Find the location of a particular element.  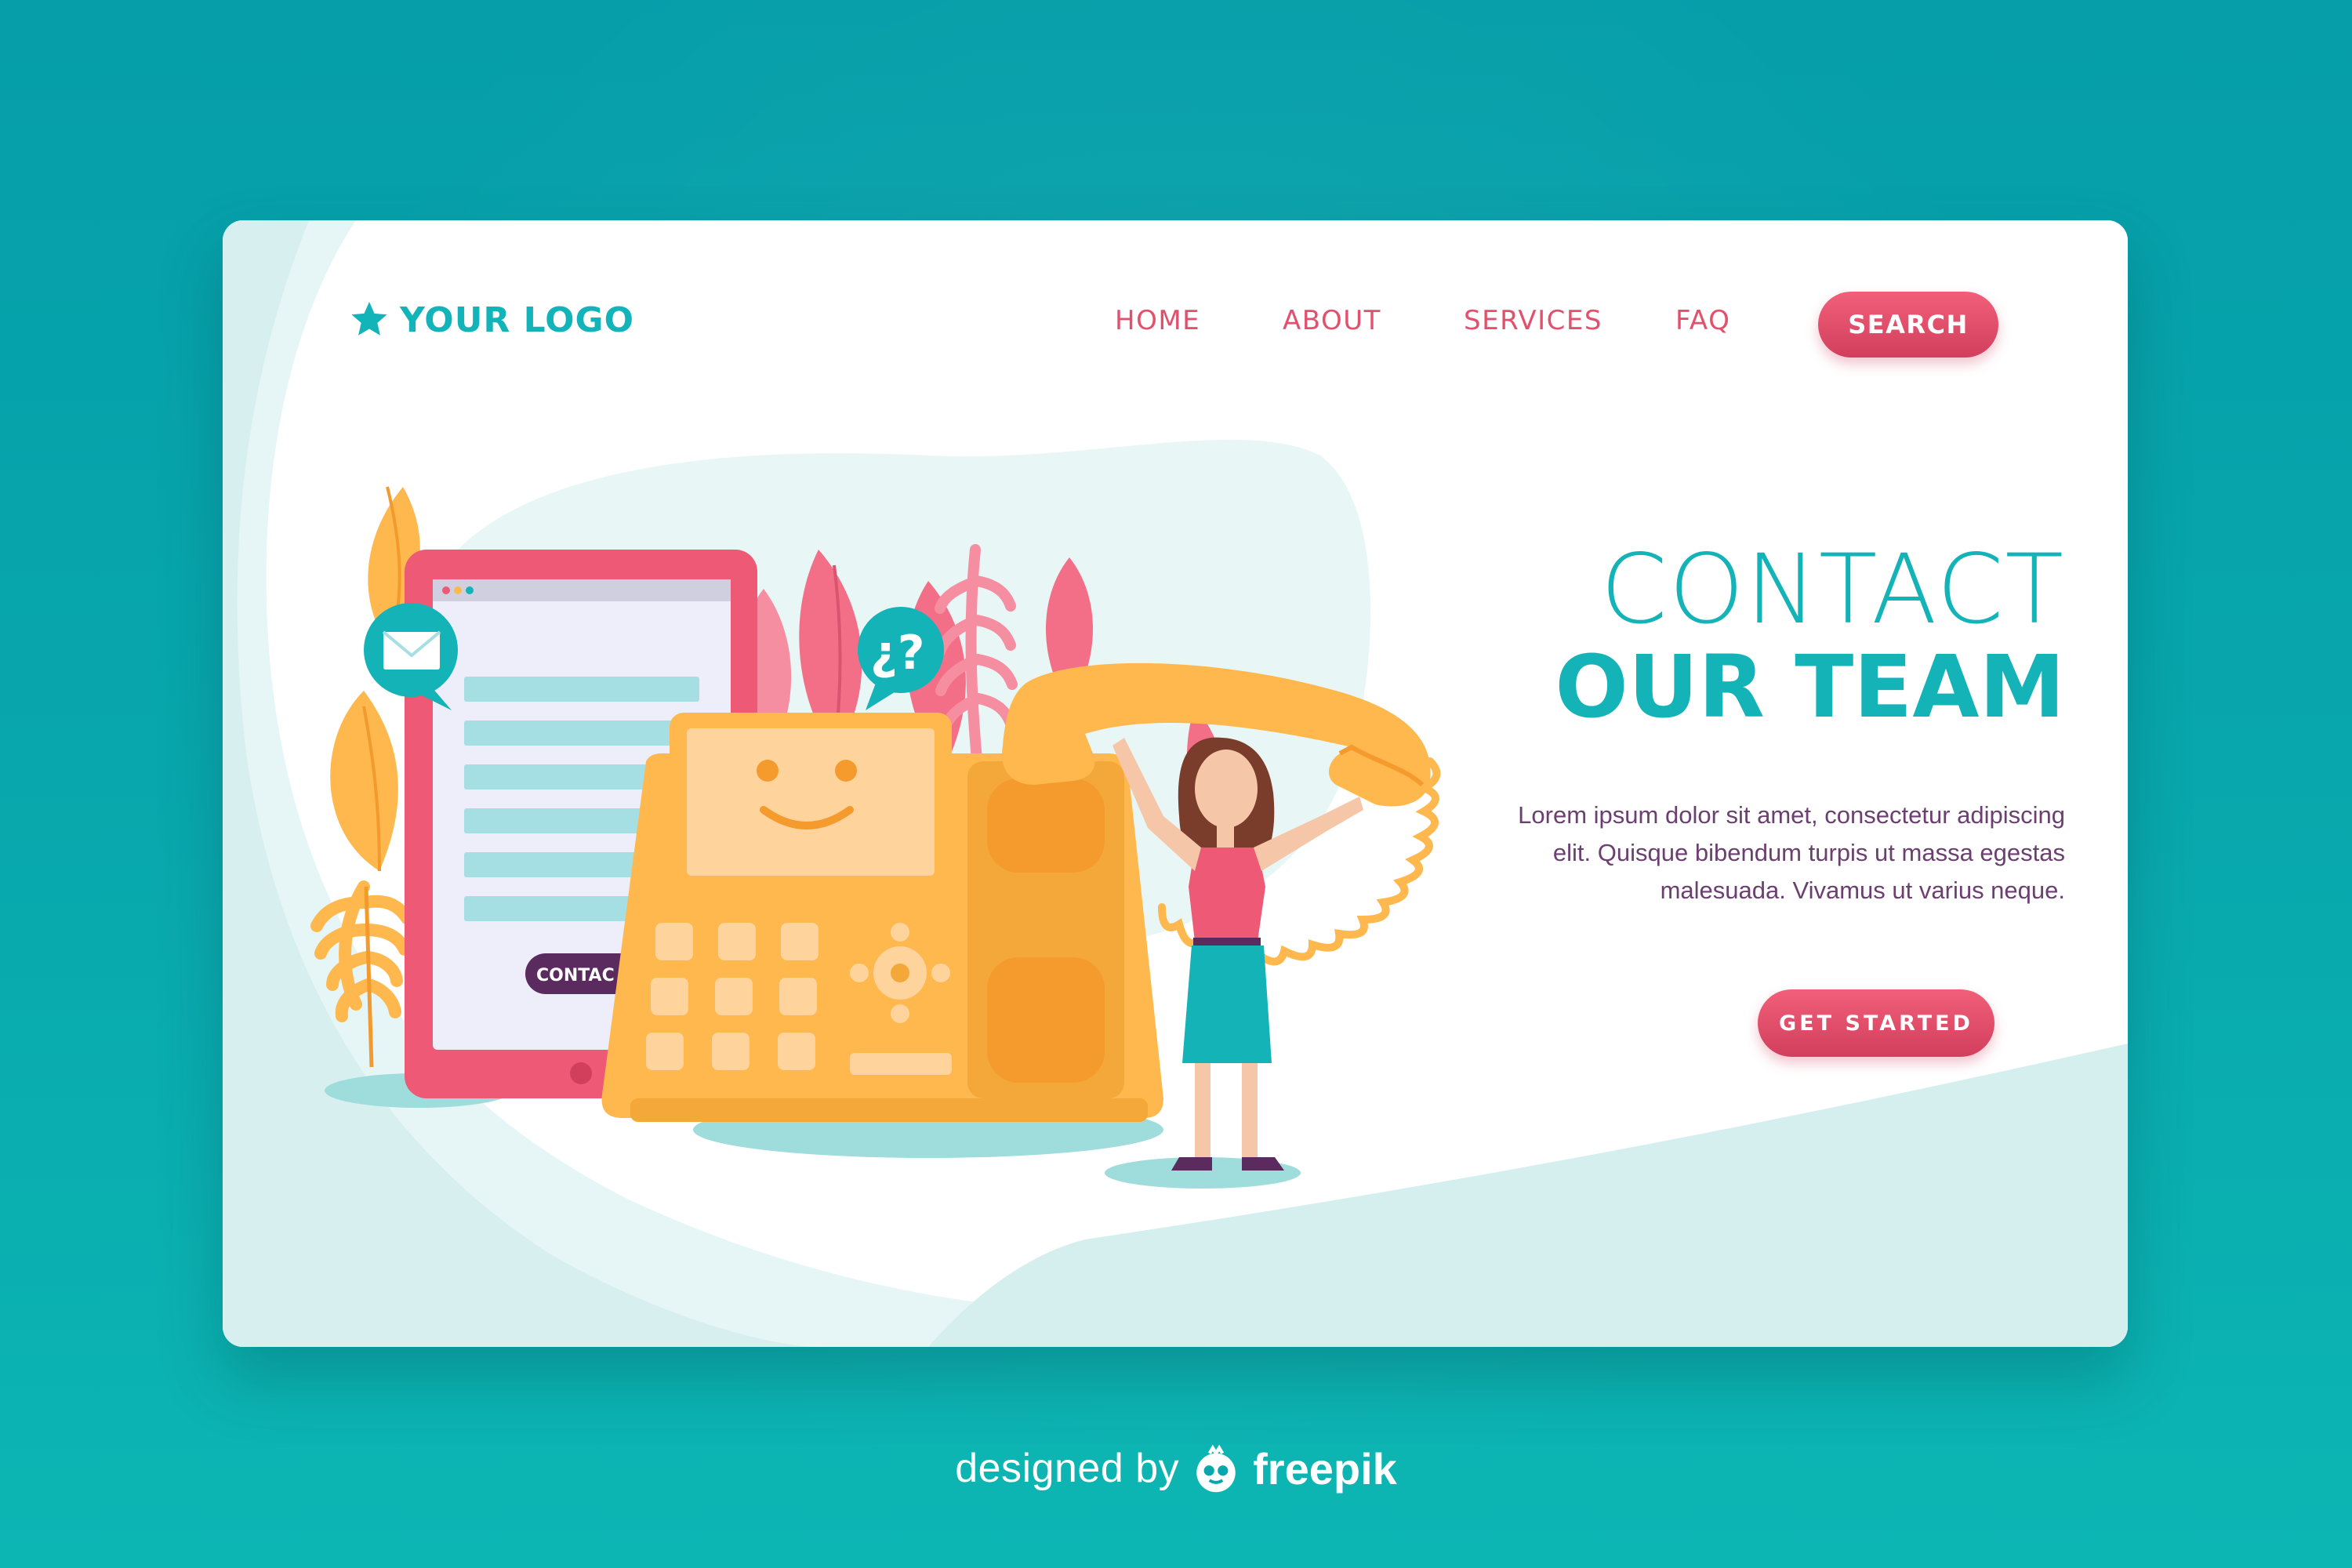

headline-contact: CONTACT is located at coordinates (1832, 589).